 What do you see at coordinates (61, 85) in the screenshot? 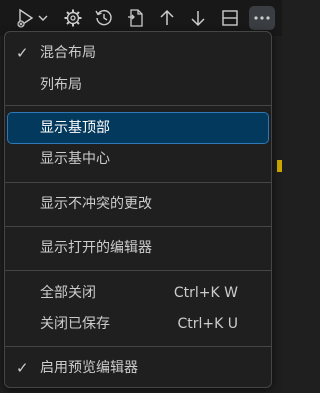
I see `menu-item-label: 列布局` at bounding box center [61, 85].